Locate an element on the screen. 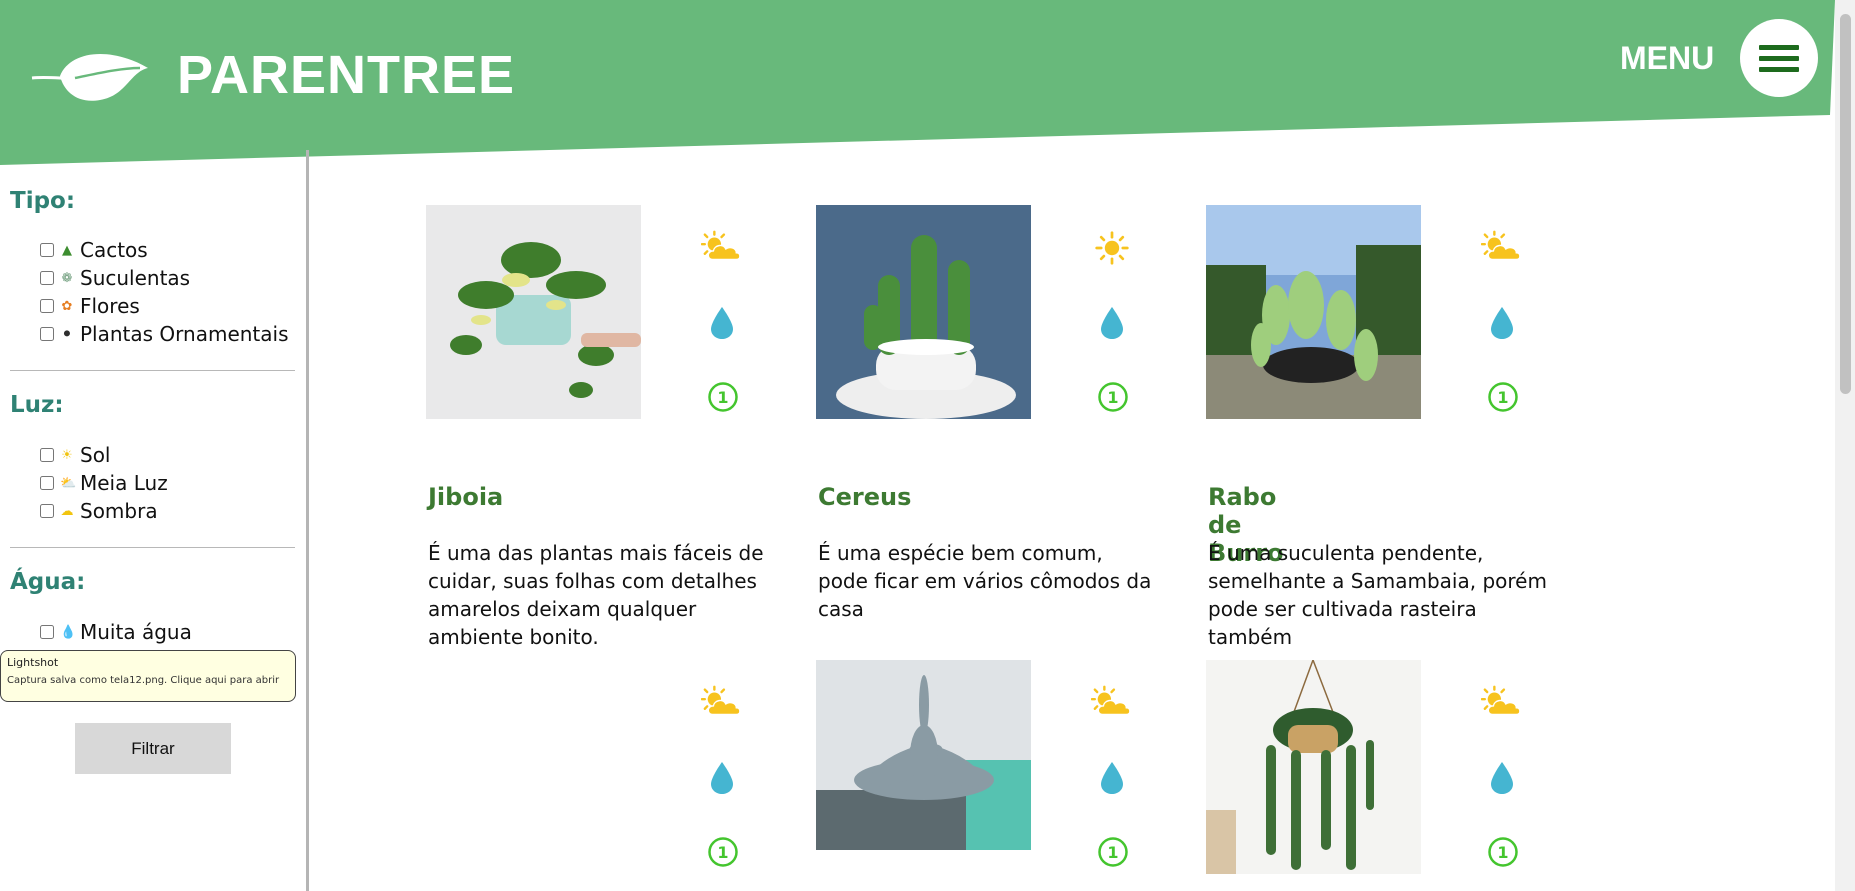  plant-name: Cereus is located at coordinates (864, 497).